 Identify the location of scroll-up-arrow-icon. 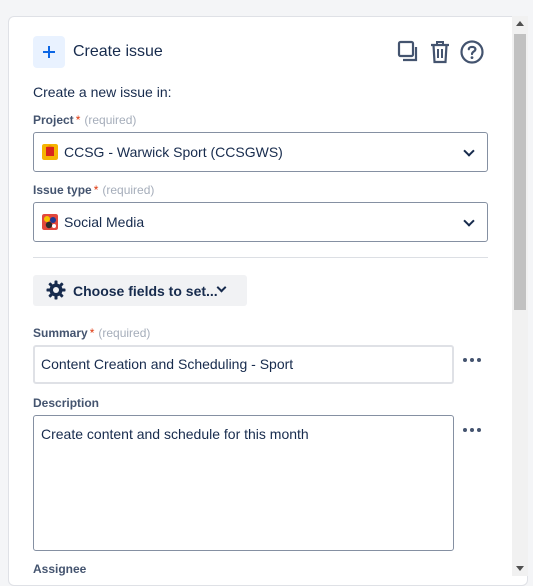
(520, 23).